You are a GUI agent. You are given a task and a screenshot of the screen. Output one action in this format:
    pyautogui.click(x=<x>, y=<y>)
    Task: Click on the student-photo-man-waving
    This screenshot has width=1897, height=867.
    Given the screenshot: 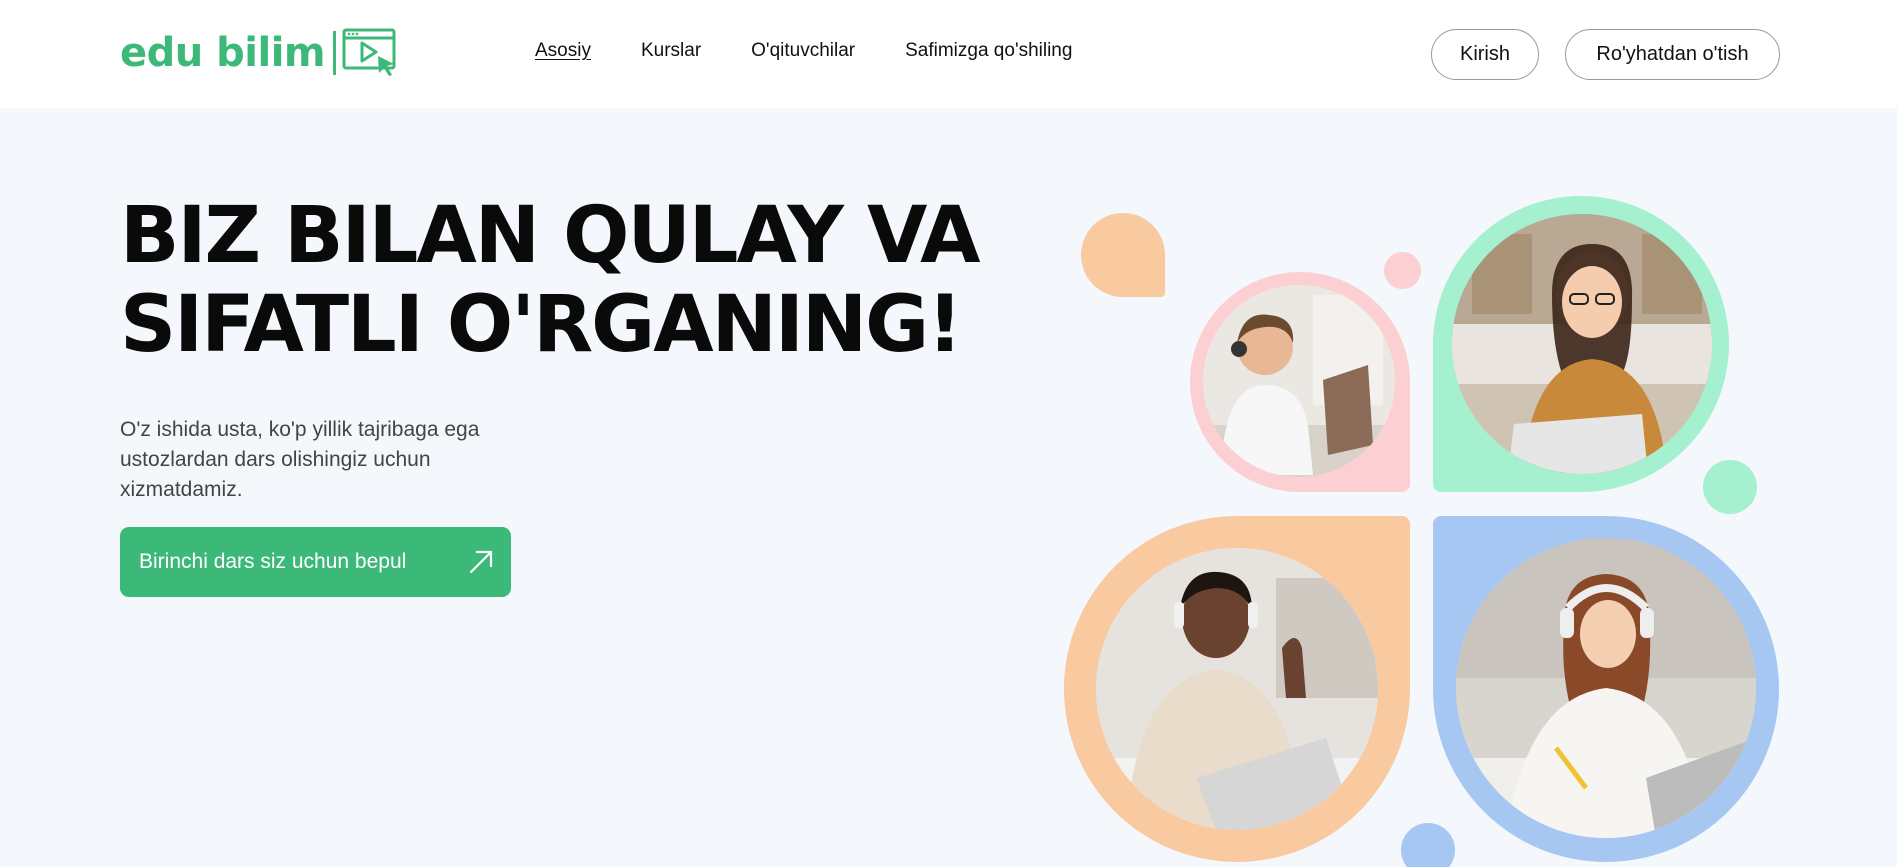 What is the action you would take?
    pyautogui.click(x=1237, y=689)
    